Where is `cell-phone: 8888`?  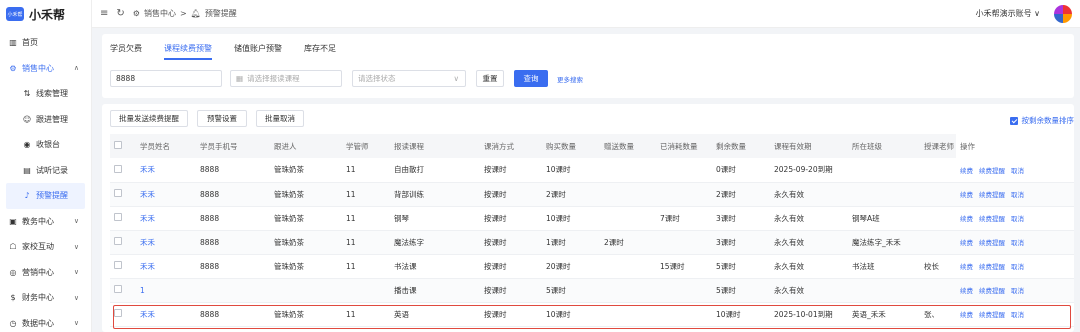
cell-phone: 8888 is located at coordinates (233, 266).